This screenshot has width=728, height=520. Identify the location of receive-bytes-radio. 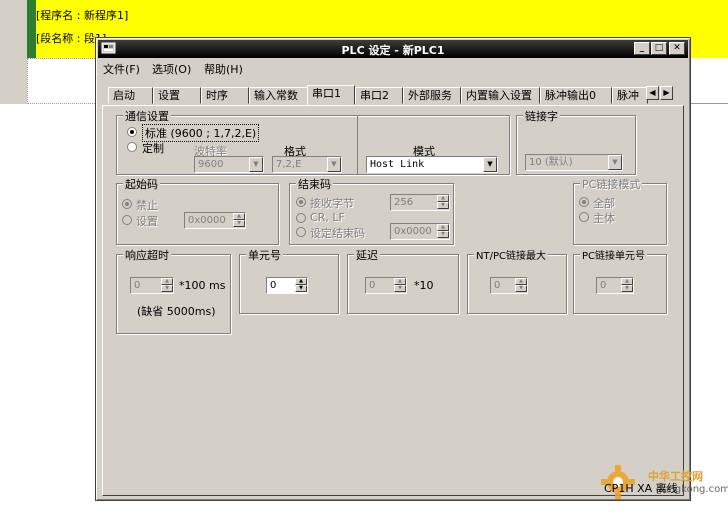
(301, 202).